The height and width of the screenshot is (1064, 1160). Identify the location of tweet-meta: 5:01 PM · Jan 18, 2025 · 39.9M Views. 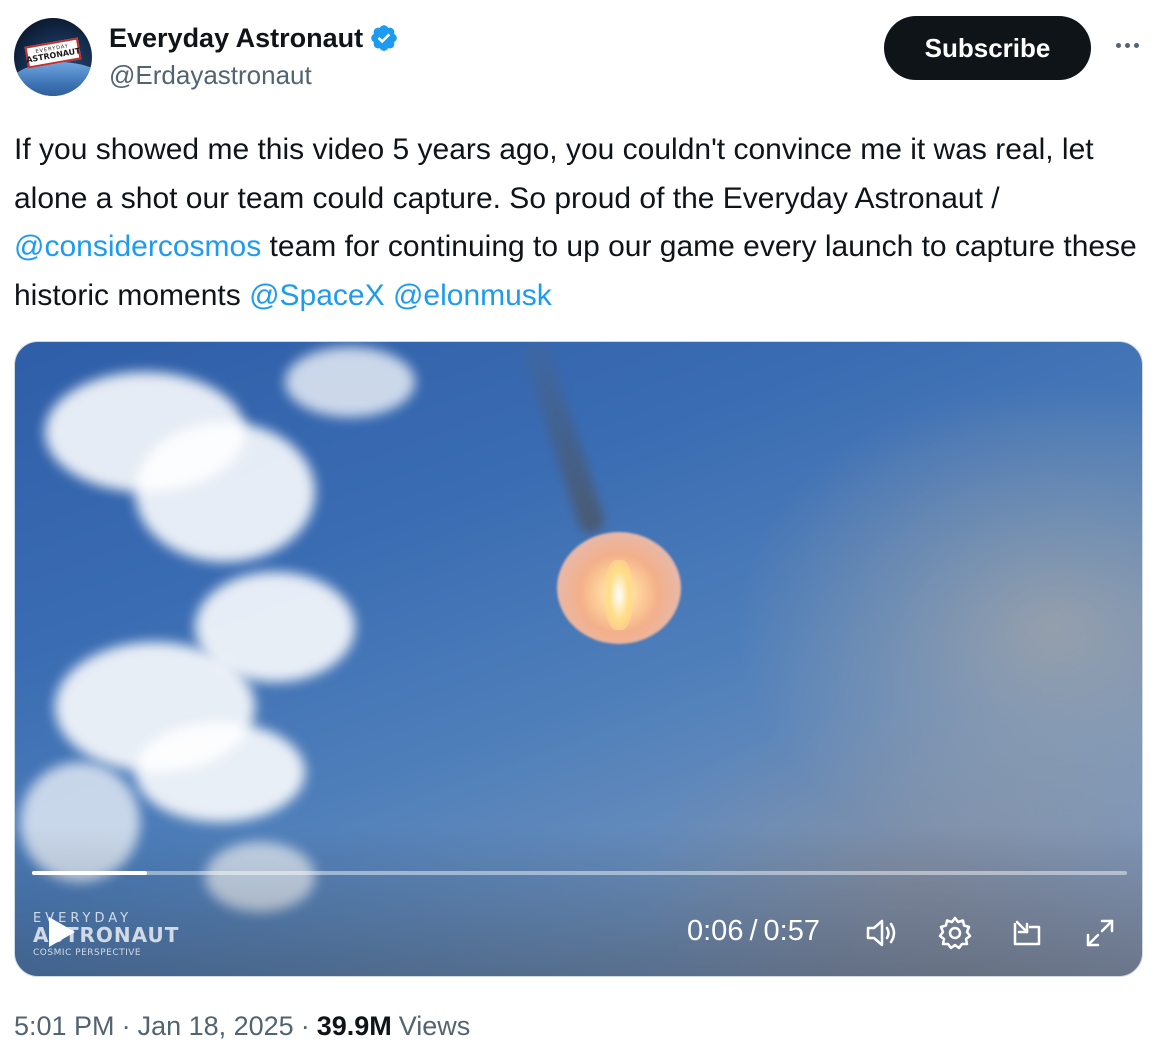
(242, 1026).